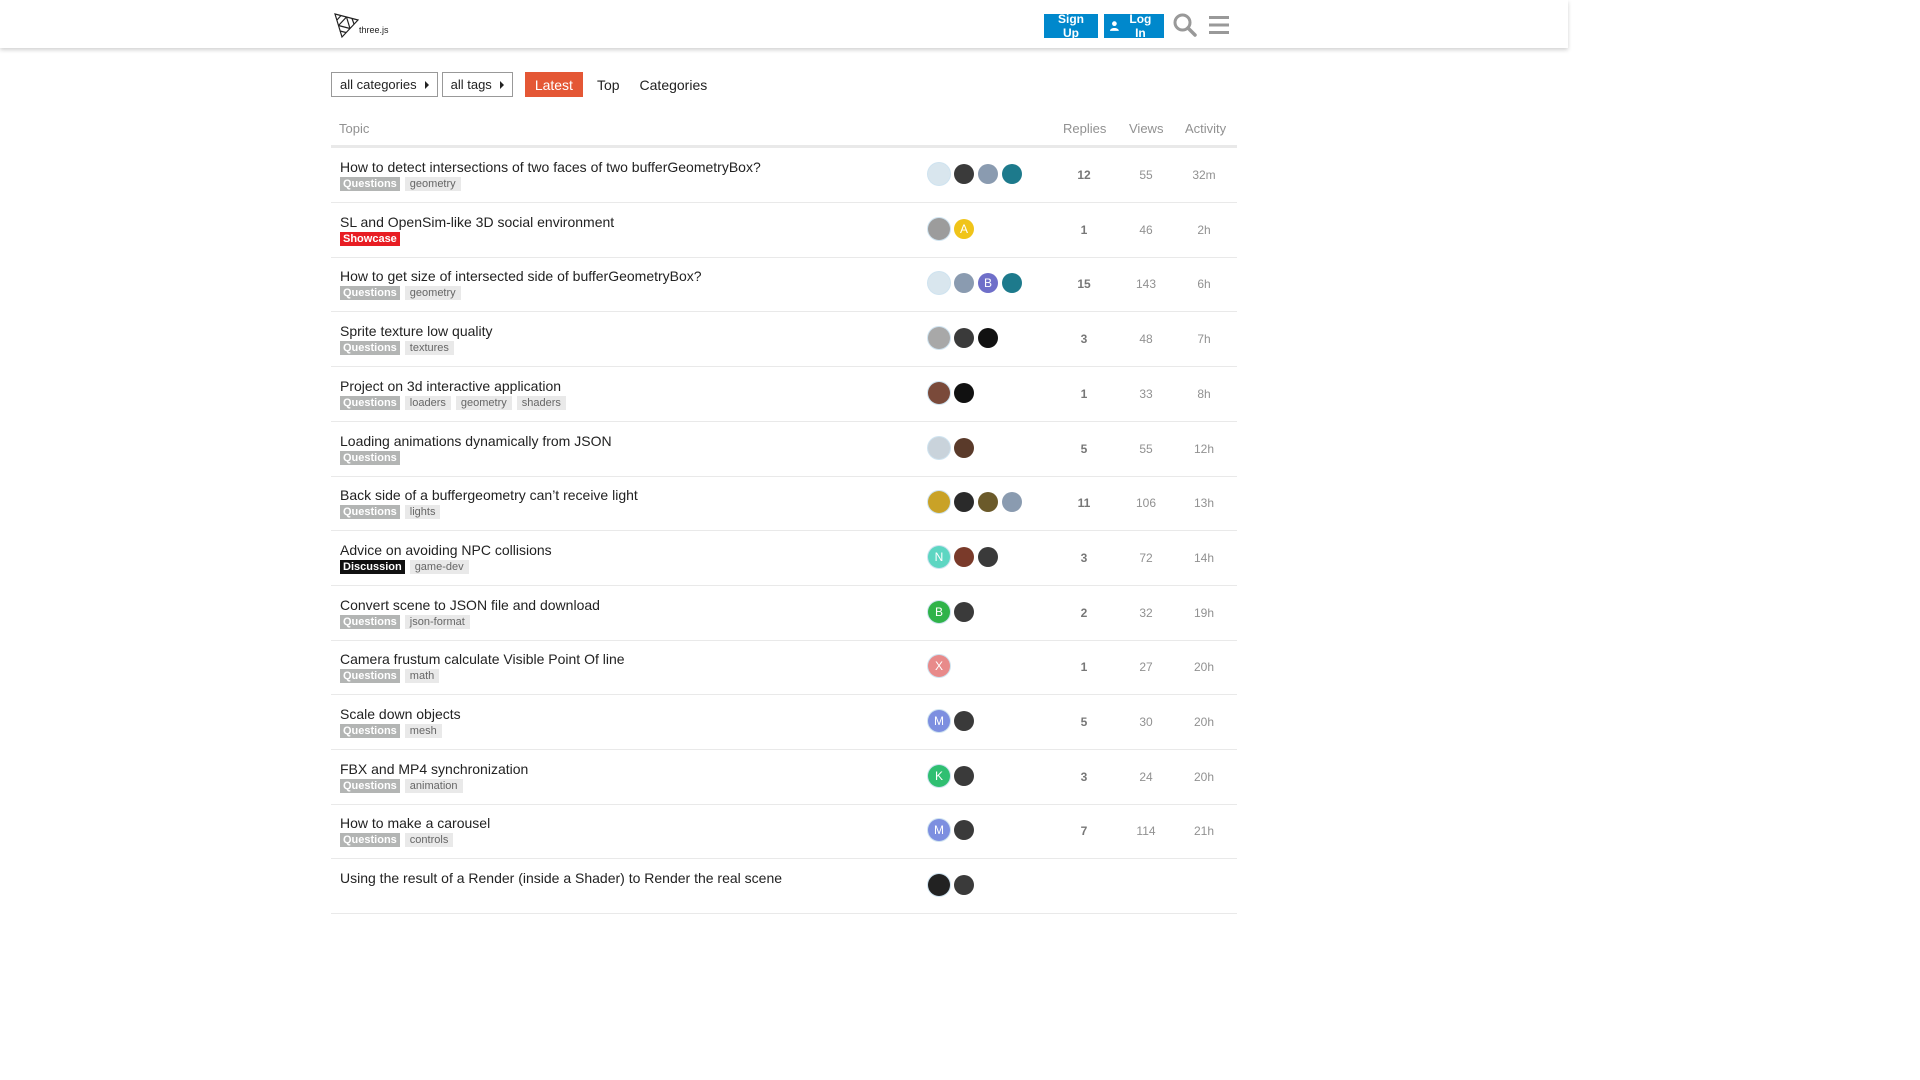 The width and height of the screenshot is (1920, 1080). I want to click on tag-badge: animation, so click(433, 785).